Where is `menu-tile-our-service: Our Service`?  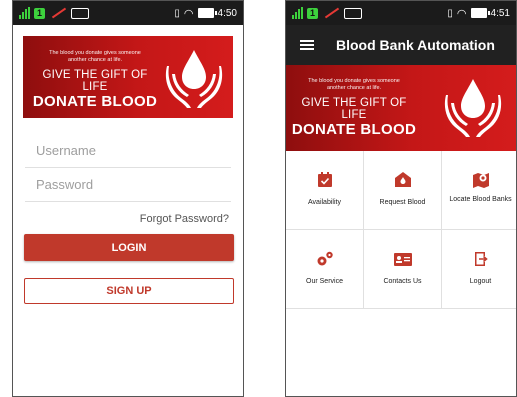 menu-tile-our-service: Our Service is located at coordinates (325, 269).